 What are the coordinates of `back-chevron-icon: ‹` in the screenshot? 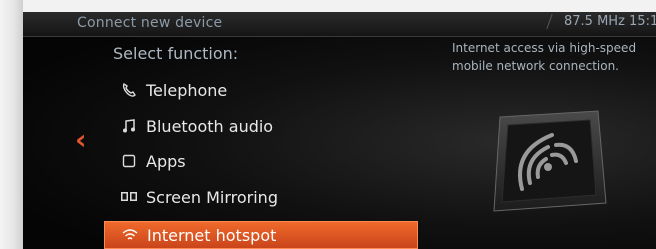 It's located at (81, 140).